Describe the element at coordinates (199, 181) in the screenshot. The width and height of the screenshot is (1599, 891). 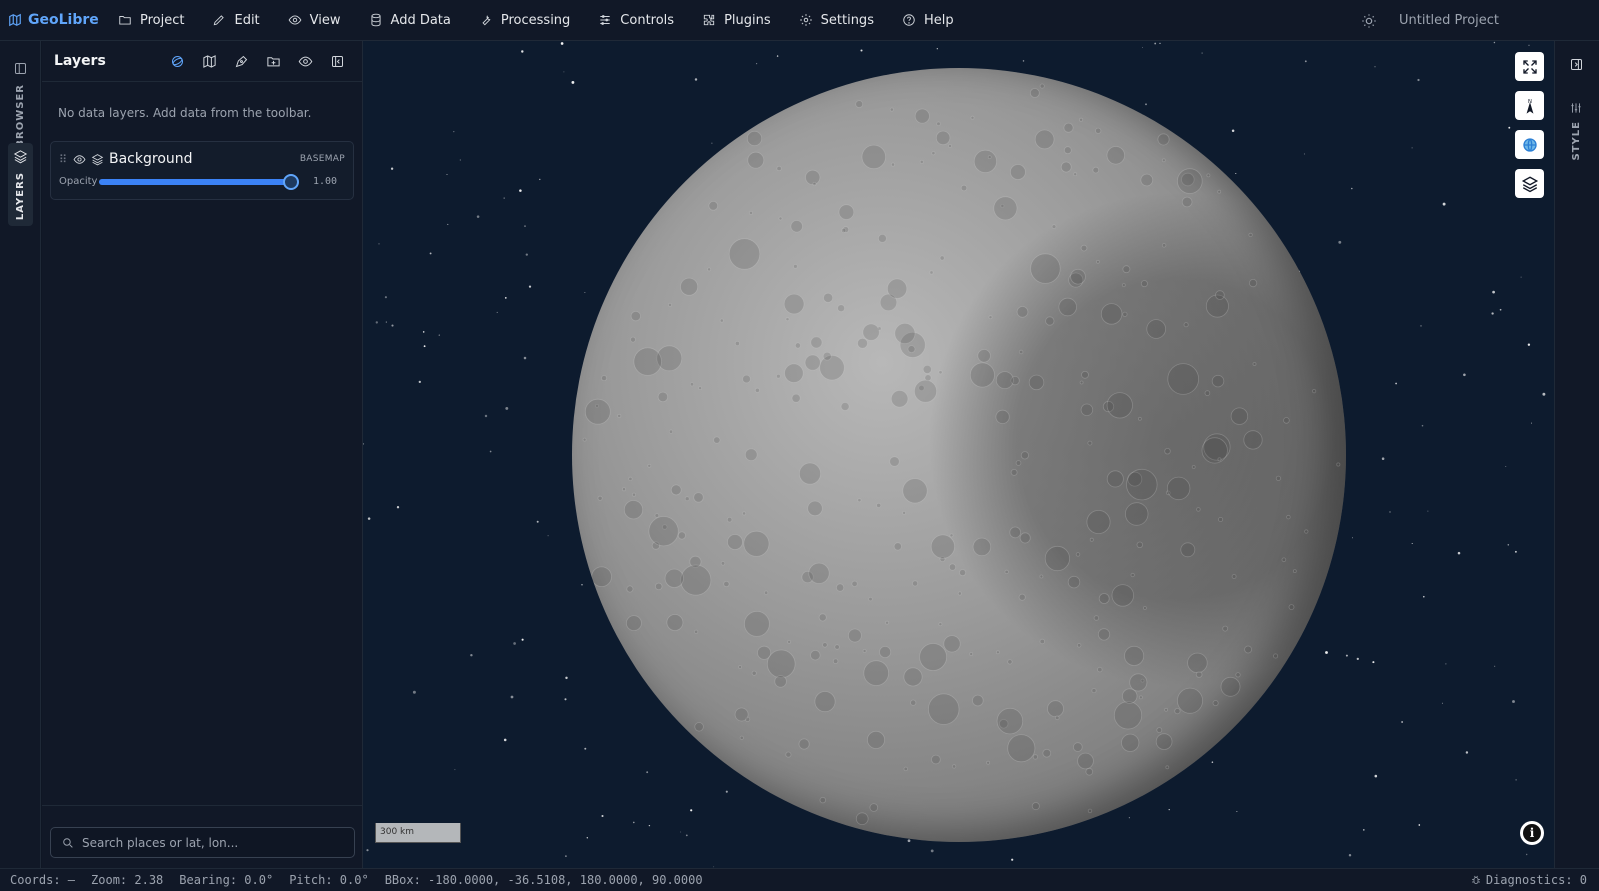
I see `opacity-slider` at that location.